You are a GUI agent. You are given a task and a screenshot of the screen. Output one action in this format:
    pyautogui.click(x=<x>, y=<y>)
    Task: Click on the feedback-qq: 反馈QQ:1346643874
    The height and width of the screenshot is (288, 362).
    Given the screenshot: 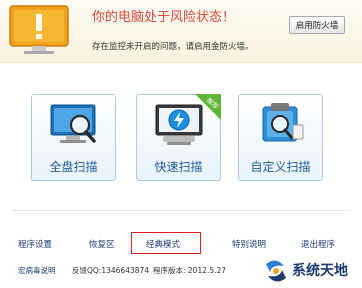 What is the action you would take?
    pyautogui.click(x=111, y=270)
    